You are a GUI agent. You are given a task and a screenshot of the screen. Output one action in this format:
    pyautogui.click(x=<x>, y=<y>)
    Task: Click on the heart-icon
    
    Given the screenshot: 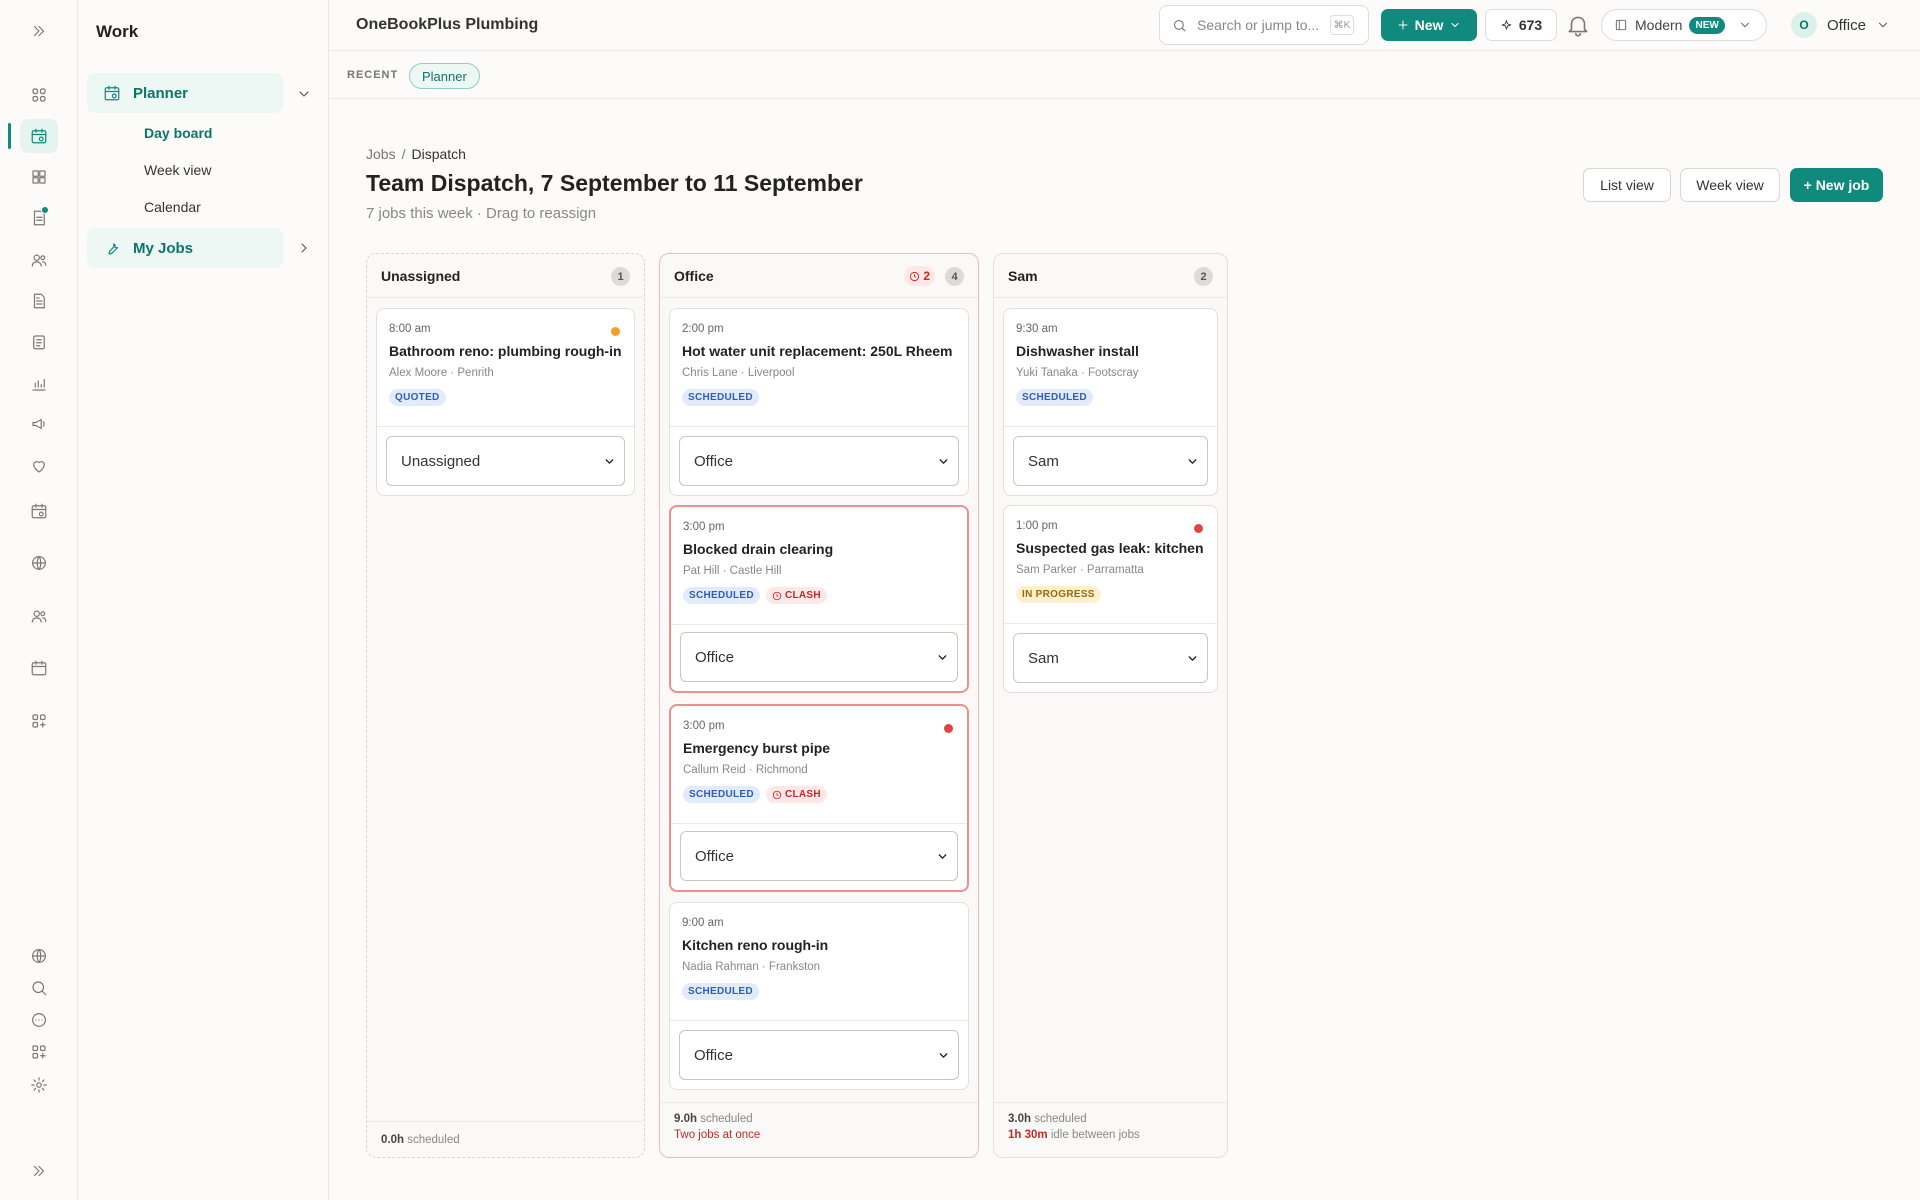 What is the action you would take?
    pyautogui.click(x=39, y=466)
    